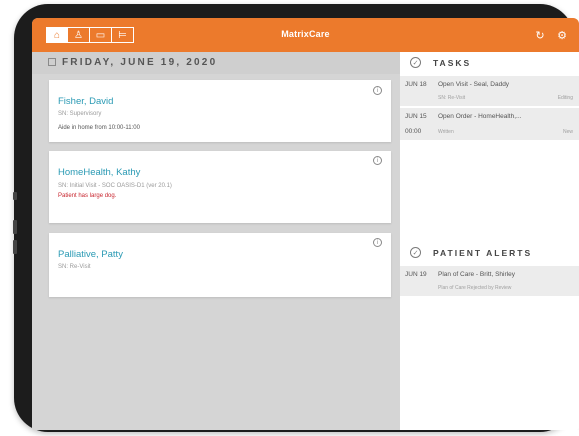 The image size is (579, 436). I want to click on alert-sub: Plan of Care Rejected by Review, so click(475, 288).